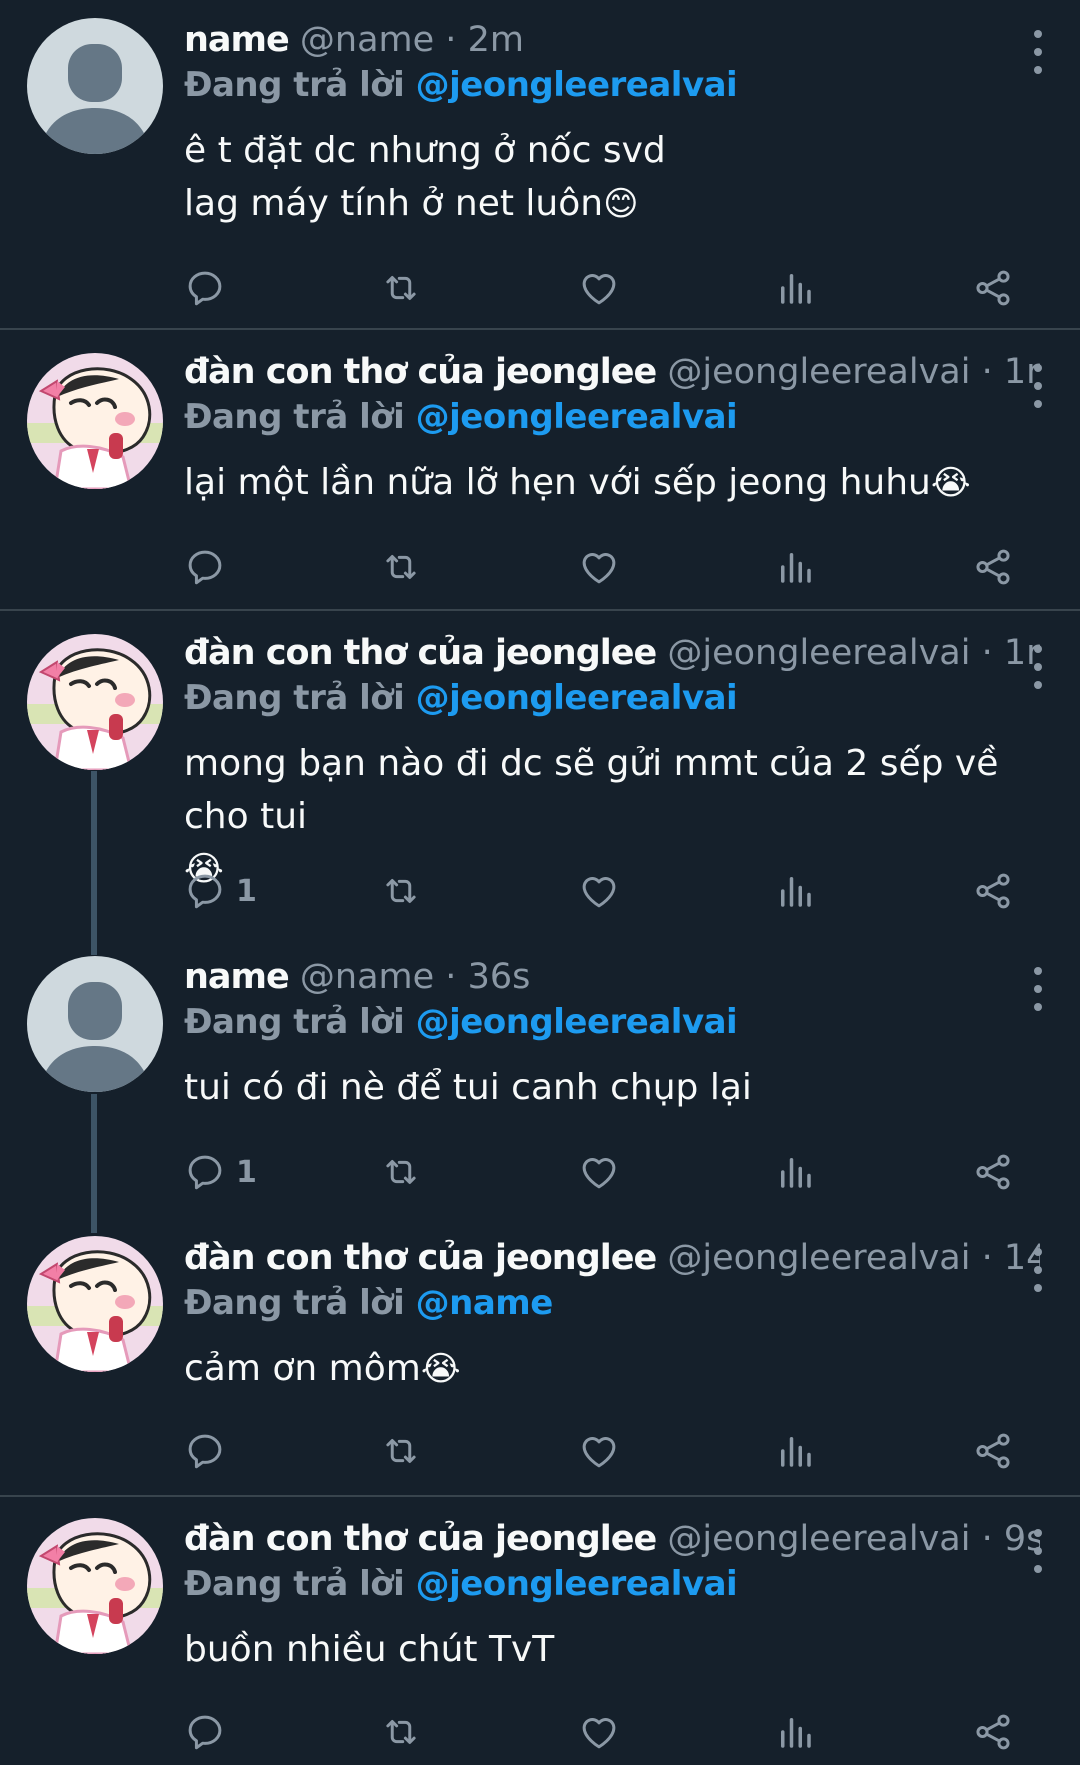  I want to click on divider, so click(540, 1496).